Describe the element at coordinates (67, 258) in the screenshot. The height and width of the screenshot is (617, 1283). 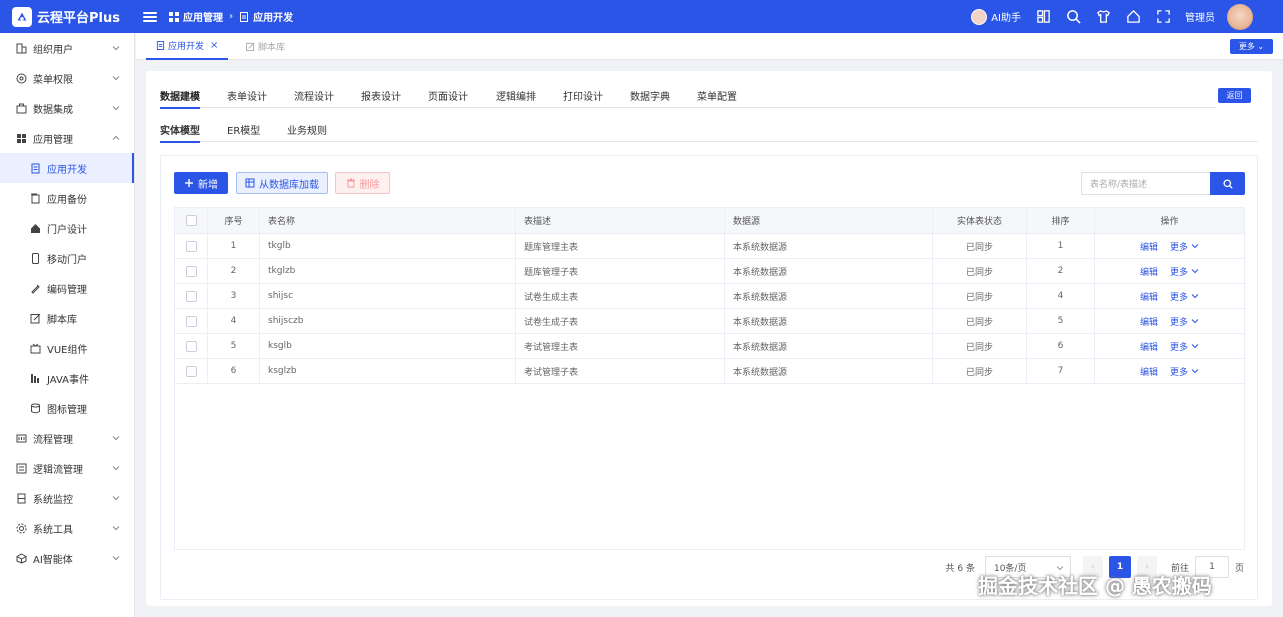
I see `sidebar-item-7: 移动门户` at that location.